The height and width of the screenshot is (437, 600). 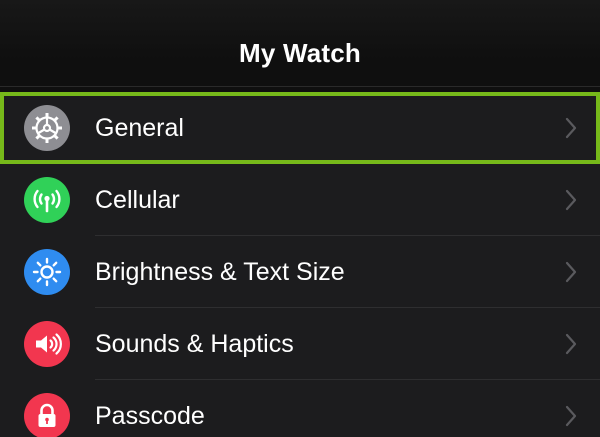 What do you see at coordinates (139, 128) in the screenshot?
I see `settings-row-label: General` at bounding box center [139, 128].